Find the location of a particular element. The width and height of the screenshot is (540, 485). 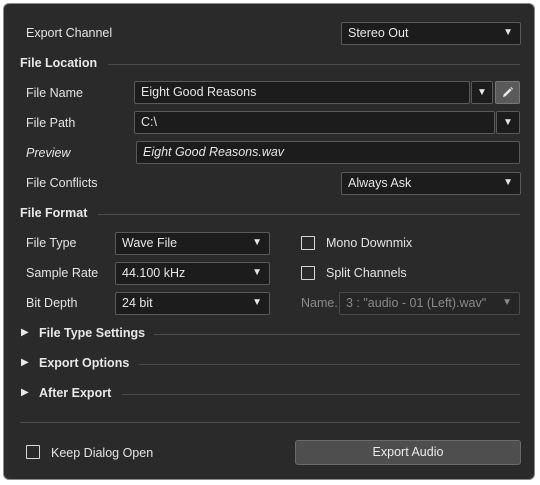

file-location-title: File Location is located at coordinates (59, 63).